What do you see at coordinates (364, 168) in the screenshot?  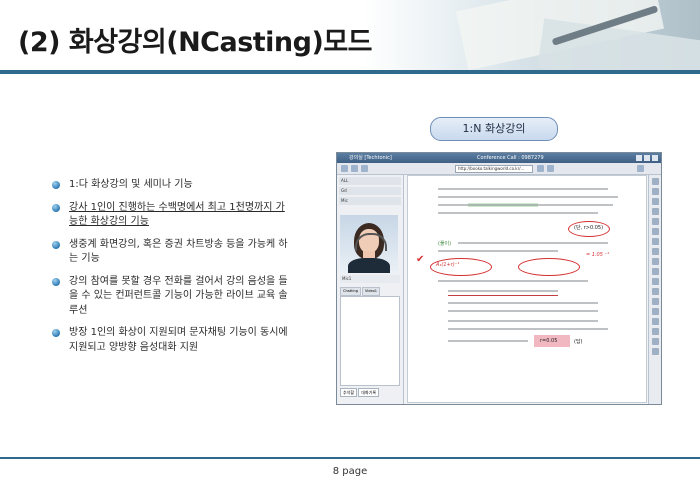 I see `refresh-icon` at bounding box center [364, 168].